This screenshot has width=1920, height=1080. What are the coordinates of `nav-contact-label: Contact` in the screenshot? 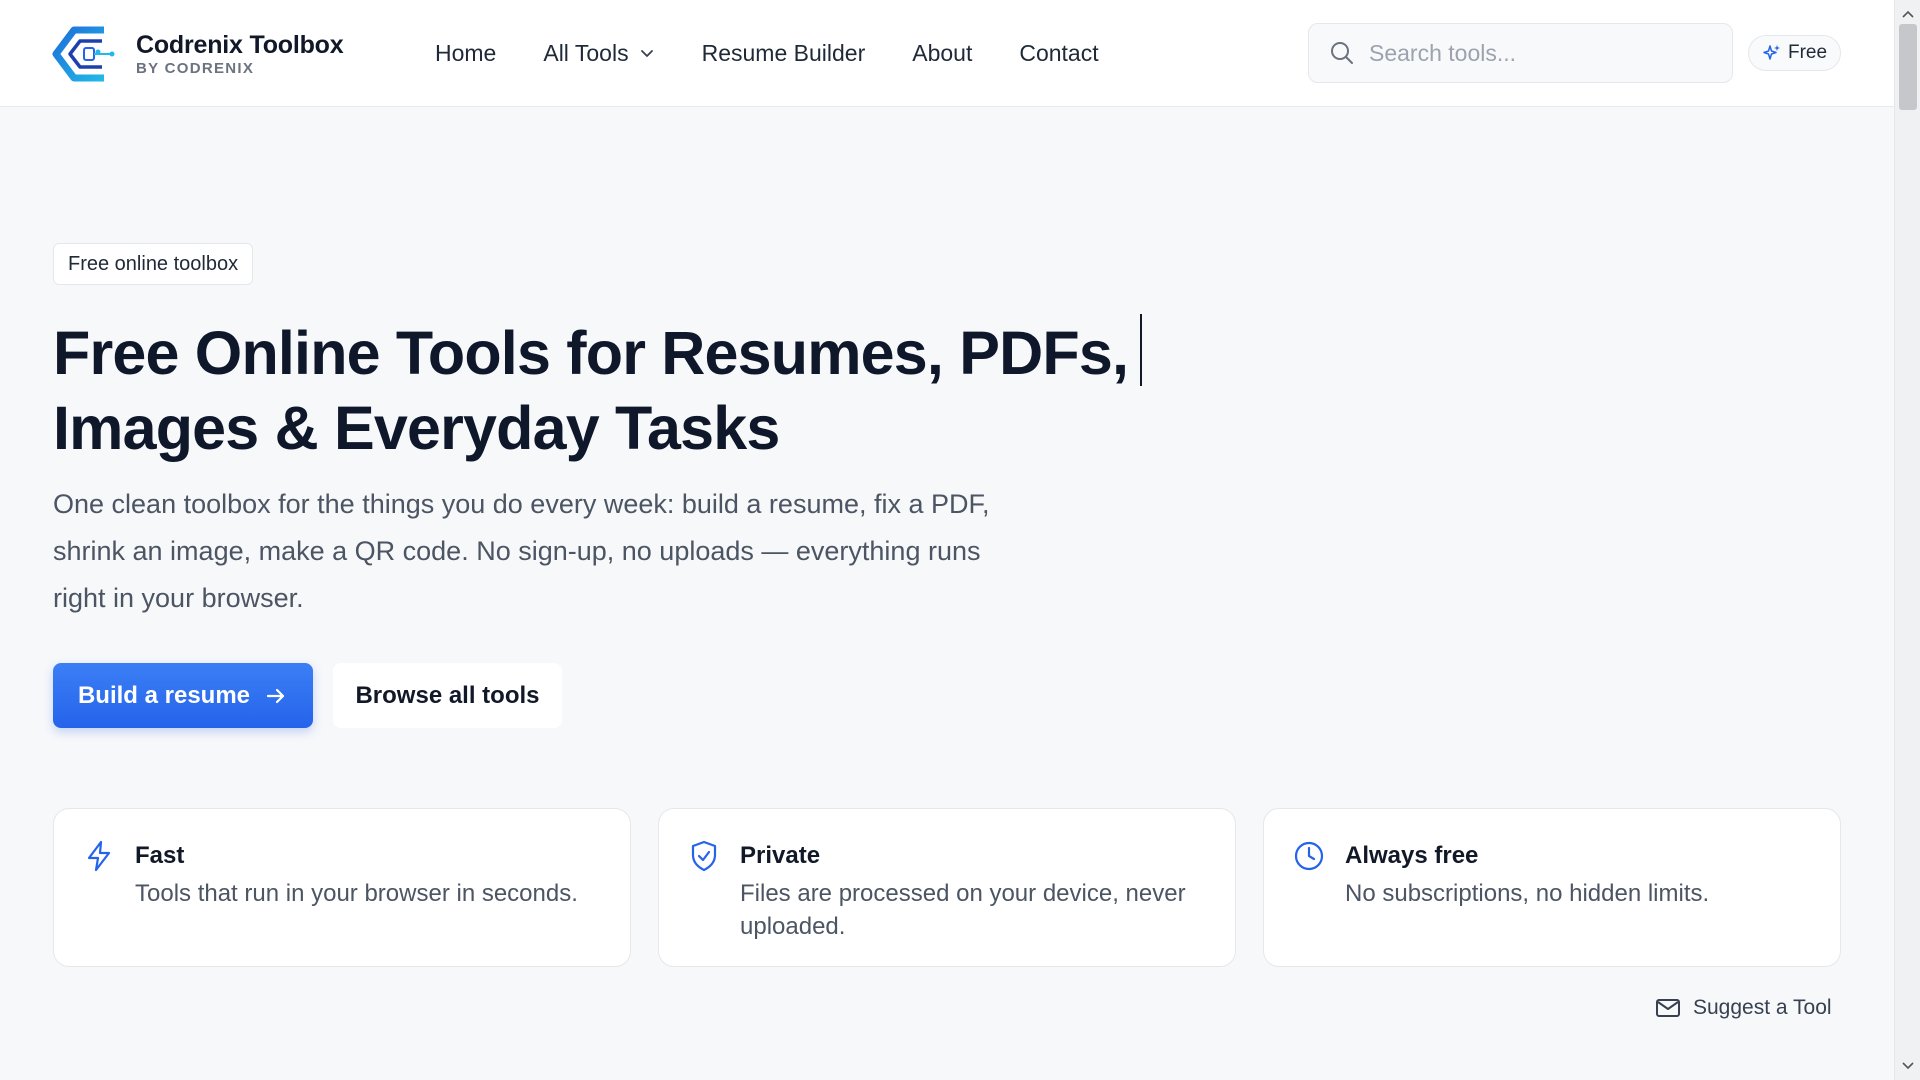 It's located at (1059, 53).